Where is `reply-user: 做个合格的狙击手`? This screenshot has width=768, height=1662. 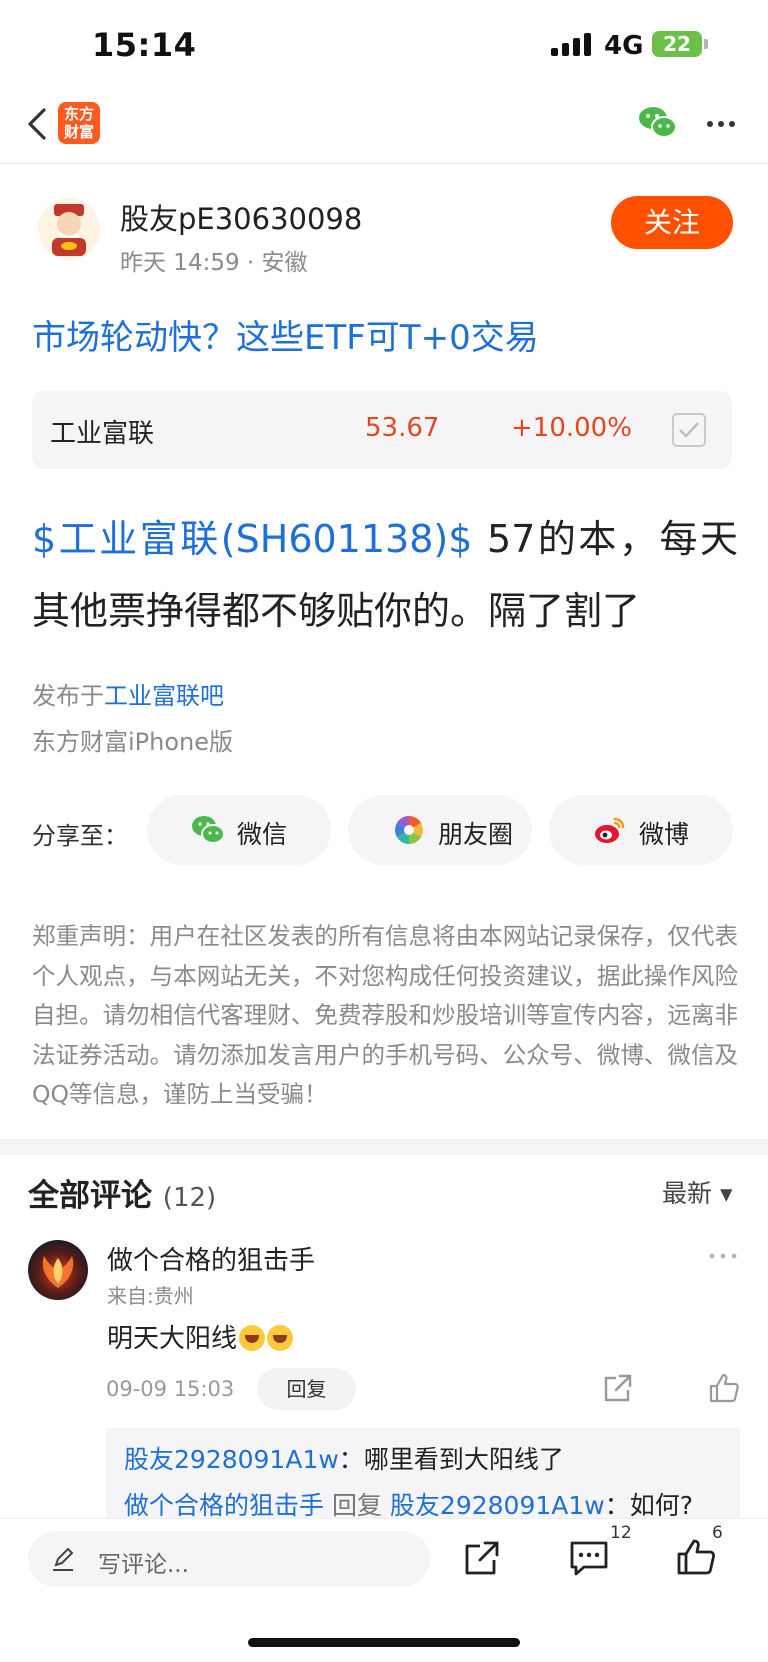 reply-user: 做个合格的狙击手 is located at coordinates (224, 1505).